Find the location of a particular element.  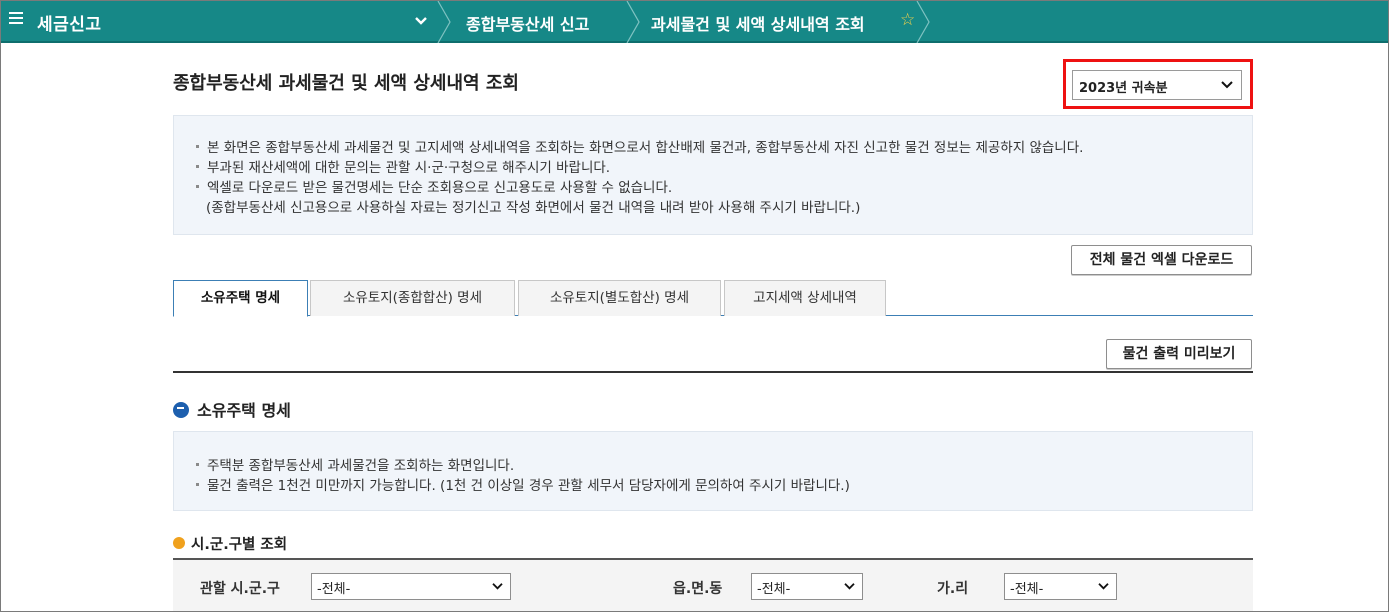

print-preview-button: 물건 출력 미리보기 is located at coordinates (1179, 354).